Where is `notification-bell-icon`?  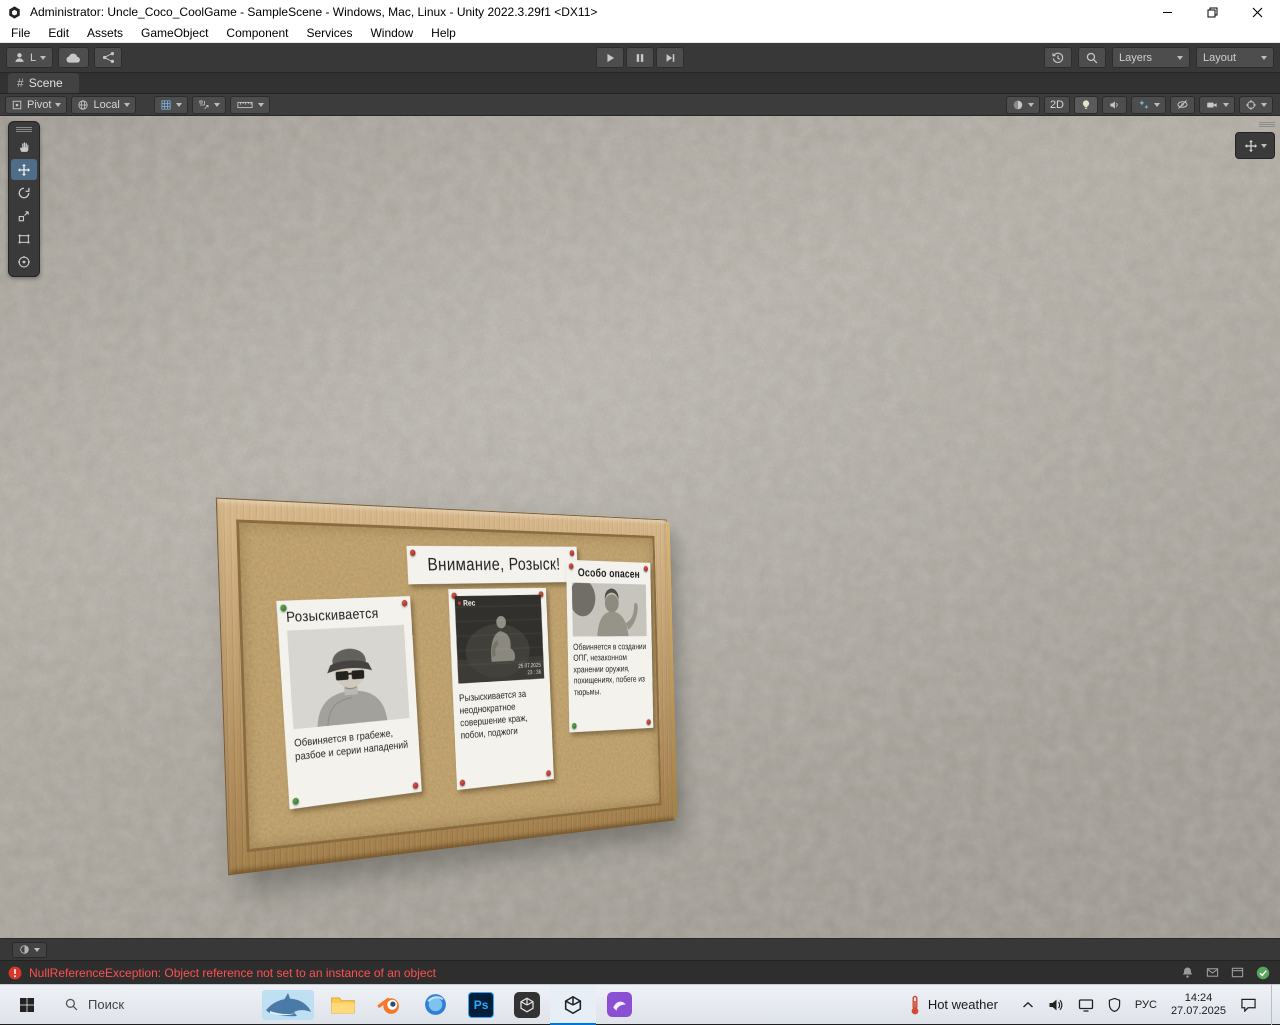
notification-bell-icon is located at coordinates (1187, 972).